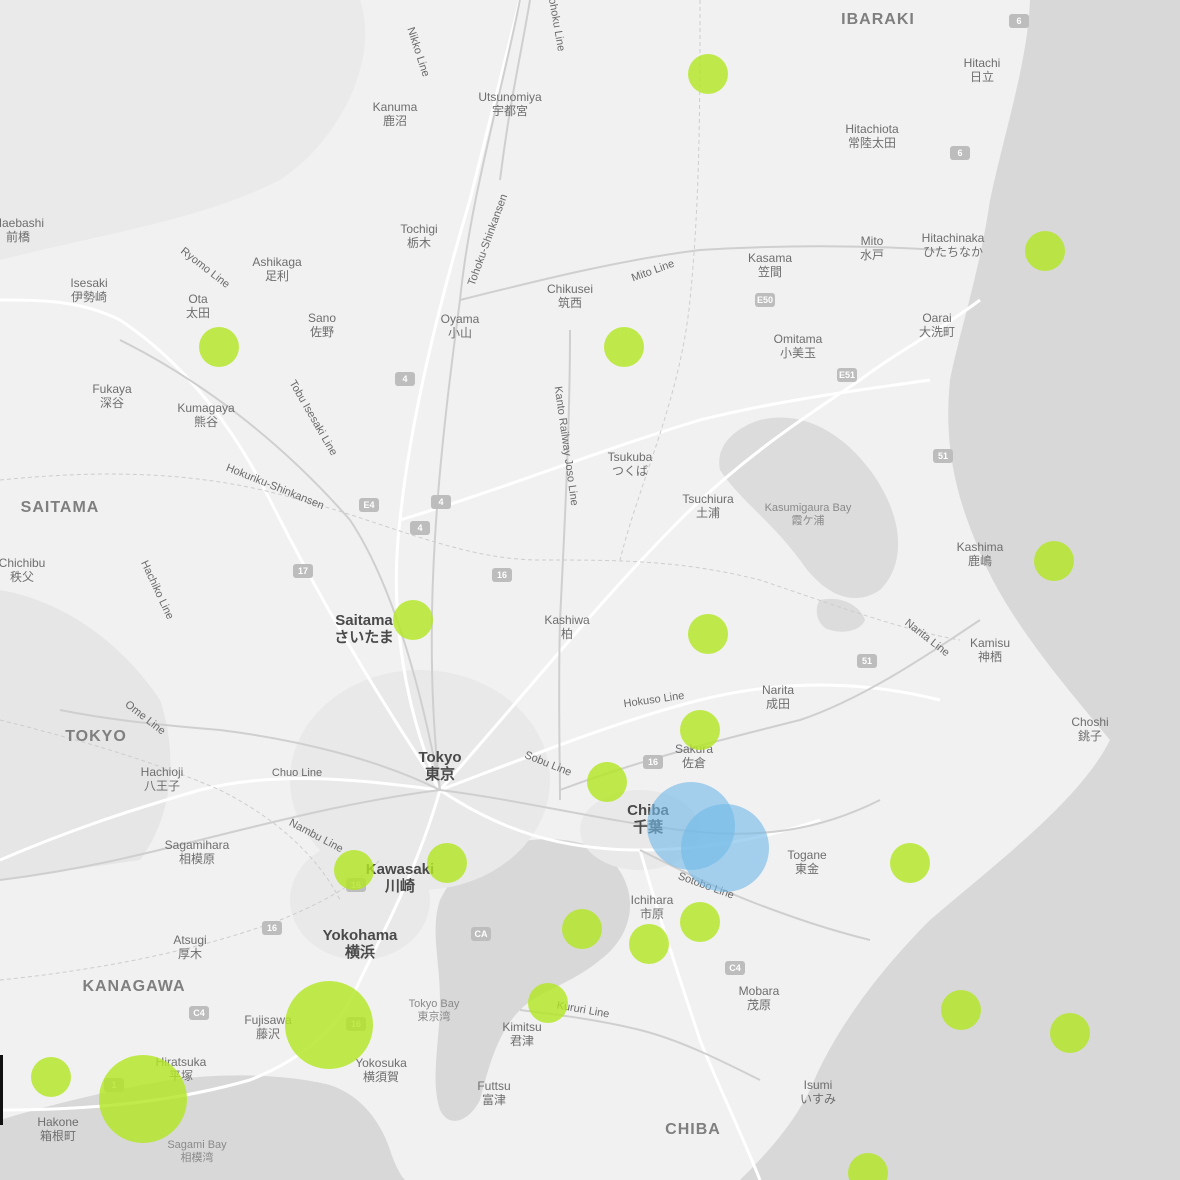  I want to click on city-name-en: Hitachiota, so click(872, 129).